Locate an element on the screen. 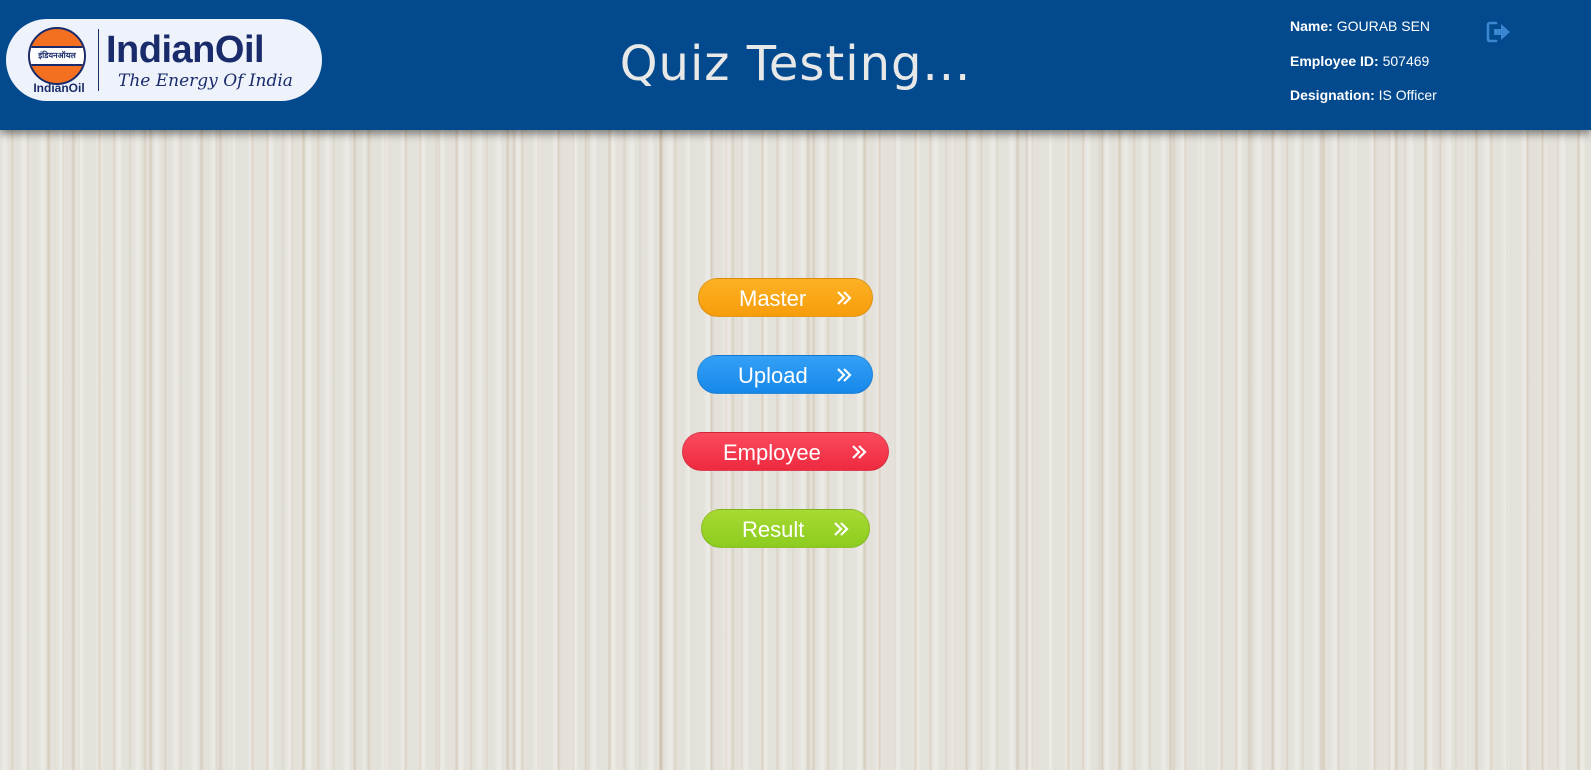 This screenshot has width=1591, height=770. employee-id-value: 507469 is located at coordinates (1406, 60).